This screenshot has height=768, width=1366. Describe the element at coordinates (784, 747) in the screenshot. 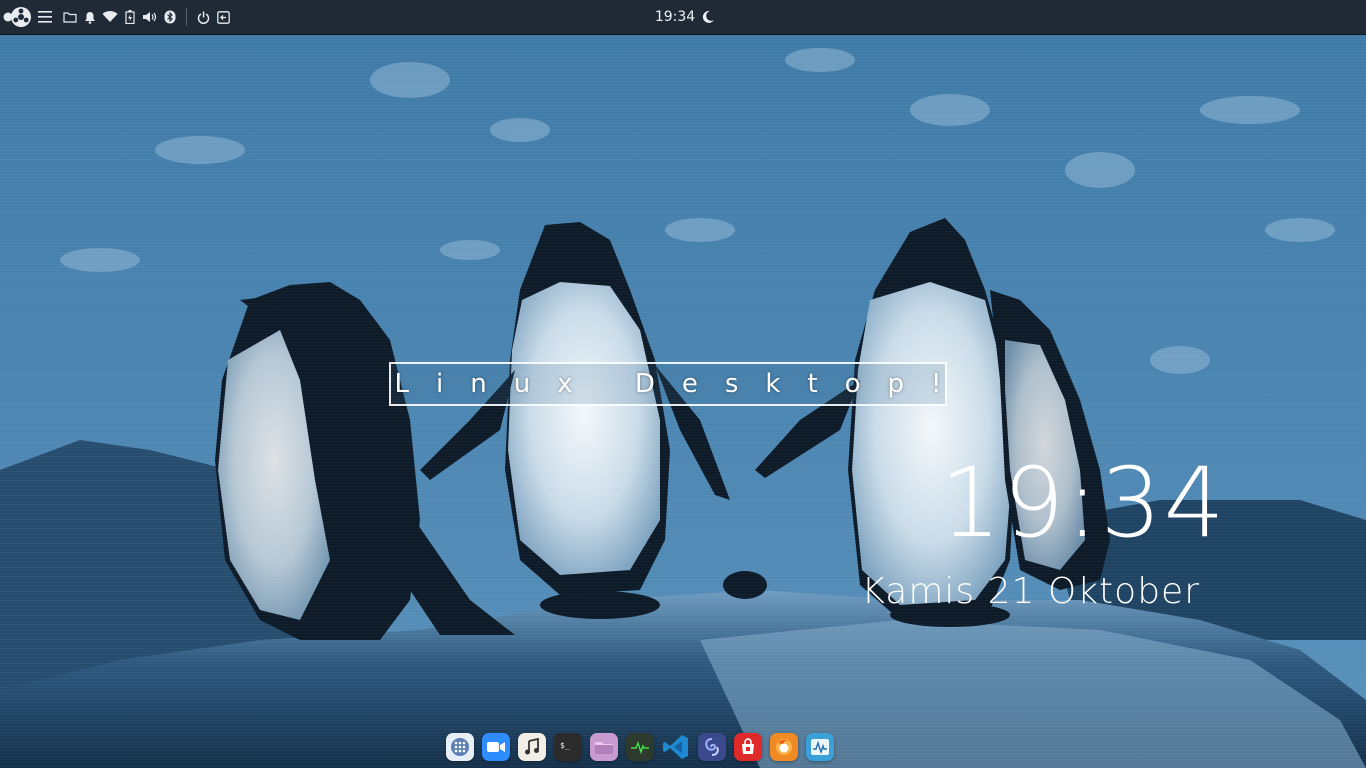

I see `firefox-icon` at that location.